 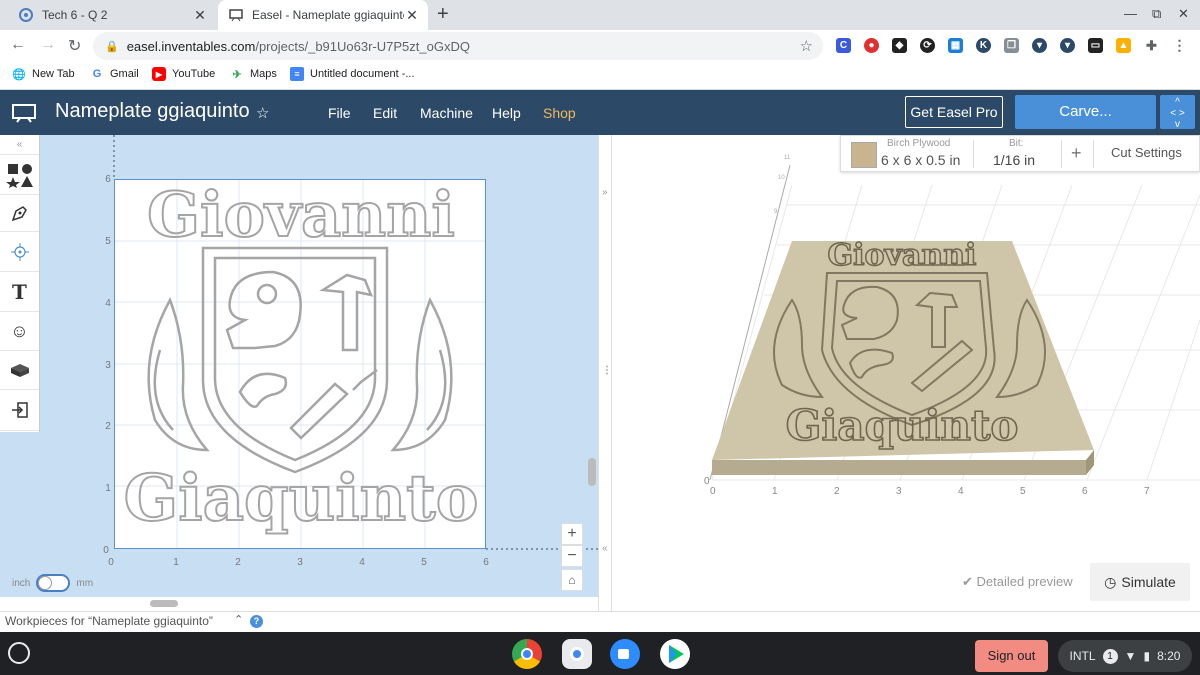 What do you see at coordinates (446, 113) in the screenshot?
I see `menu-machine: Machine` at bounding box center [446, 113].